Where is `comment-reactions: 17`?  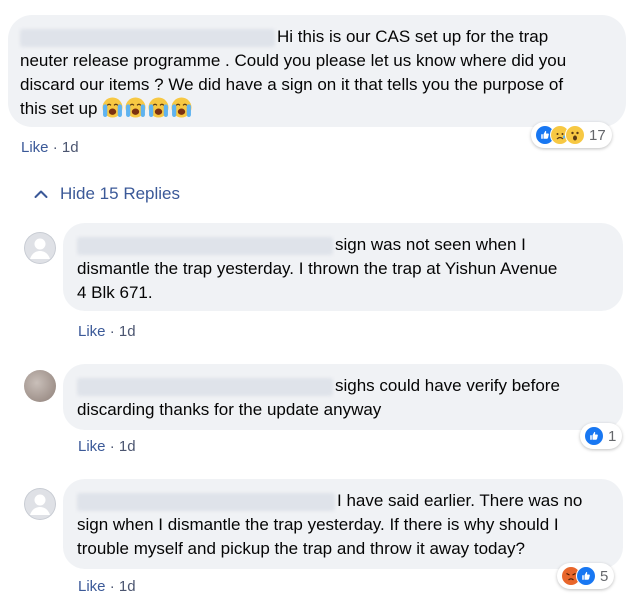 comment-reactions: 17 is located at coordinates (571, 135).